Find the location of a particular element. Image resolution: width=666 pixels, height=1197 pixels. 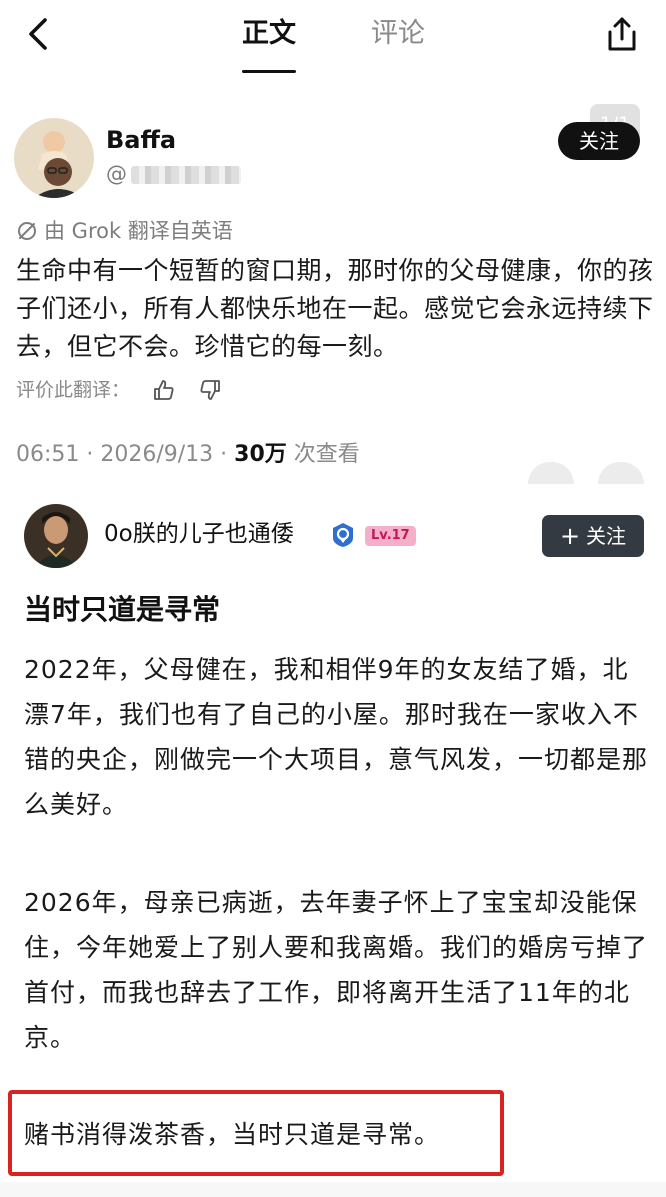

verified-badge-icon is located at coordinates (343, 535).